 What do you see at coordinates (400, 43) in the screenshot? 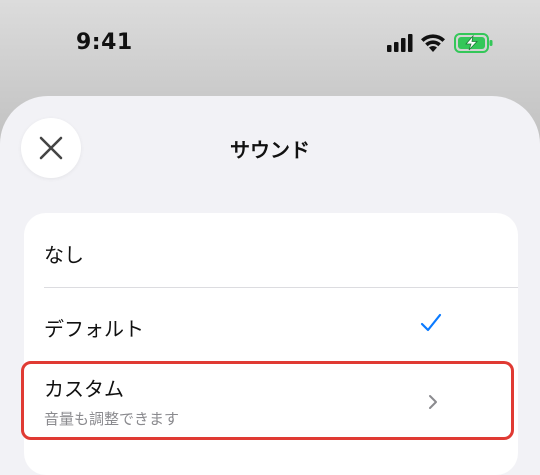
I see `cellular-signal-icon` at bounding box center [400, 43].